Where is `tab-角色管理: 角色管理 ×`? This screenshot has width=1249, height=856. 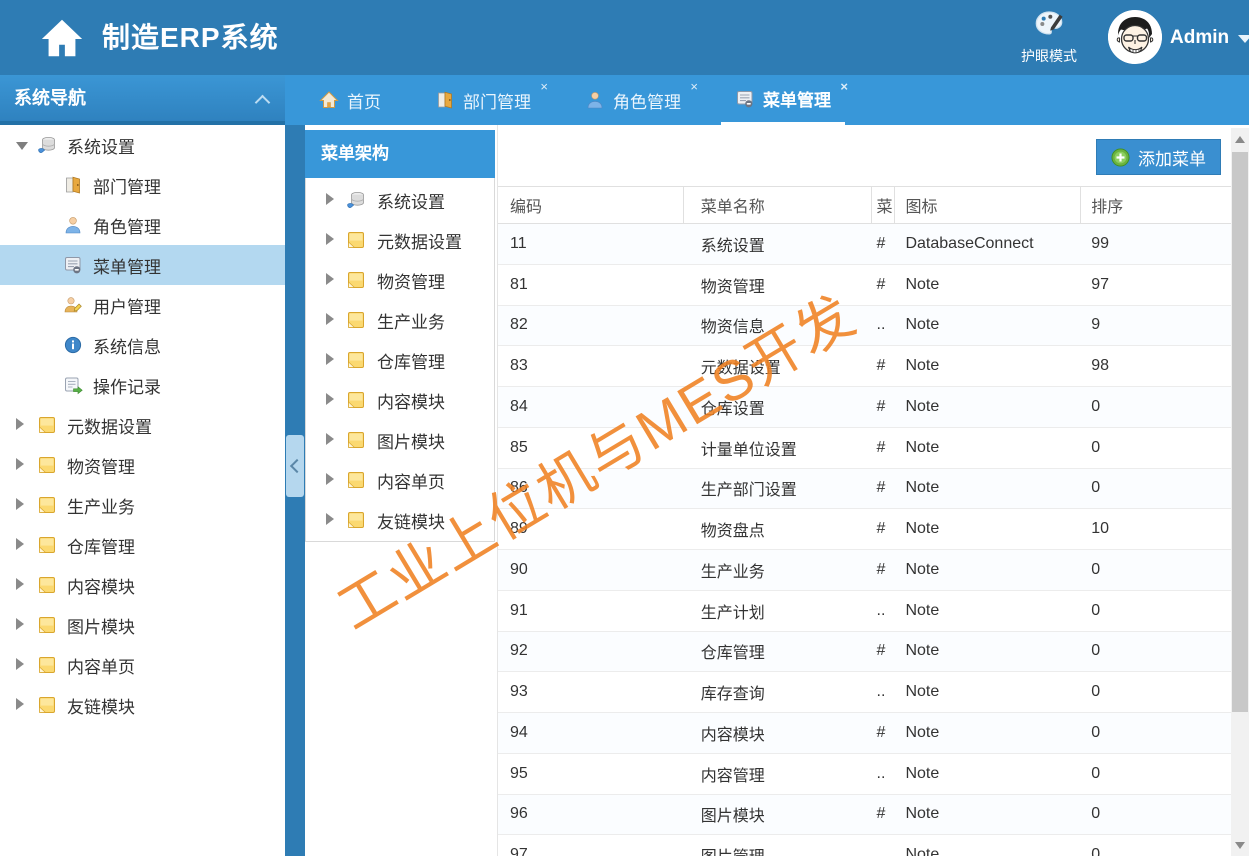
tab-角色管理: 角色管理 × is located at coordinates (634, 100).